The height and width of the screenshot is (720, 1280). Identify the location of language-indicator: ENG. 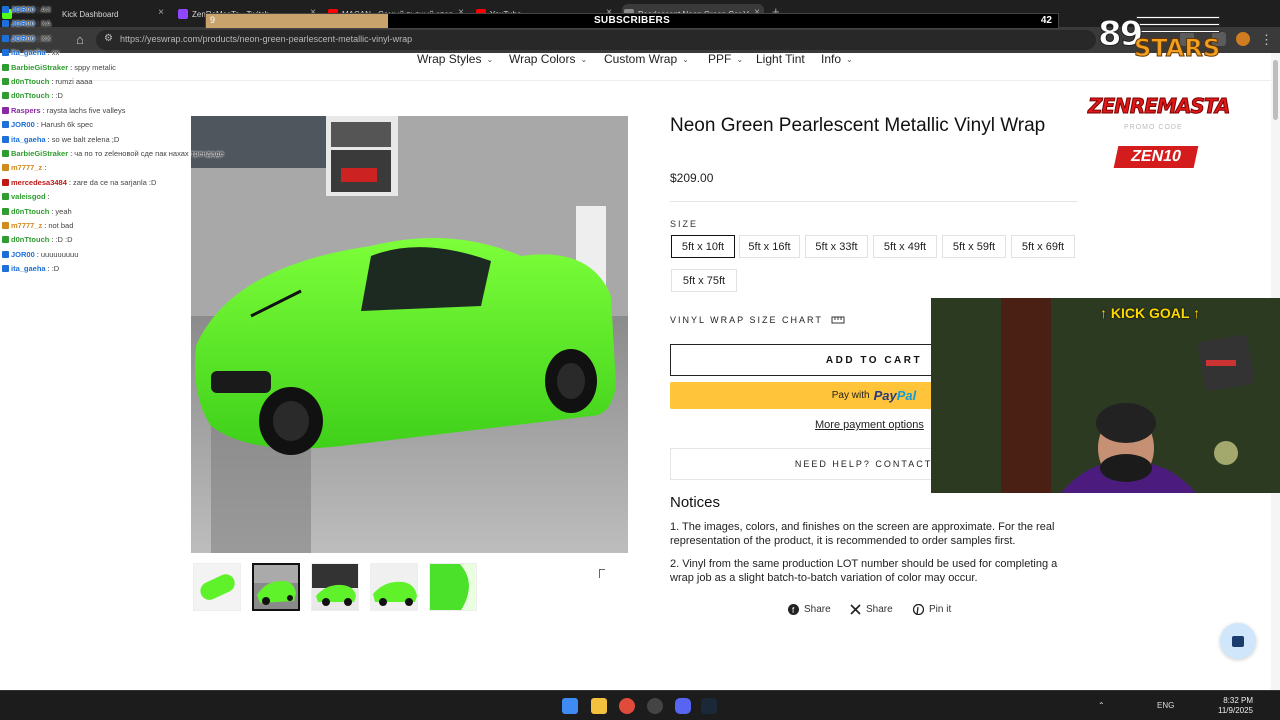
(1165, 705).